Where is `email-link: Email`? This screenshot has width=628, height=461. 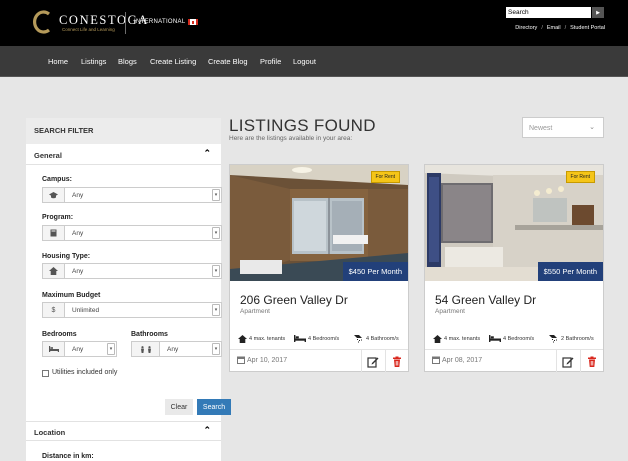
email-link: Email is located at coordinates (554, 28).